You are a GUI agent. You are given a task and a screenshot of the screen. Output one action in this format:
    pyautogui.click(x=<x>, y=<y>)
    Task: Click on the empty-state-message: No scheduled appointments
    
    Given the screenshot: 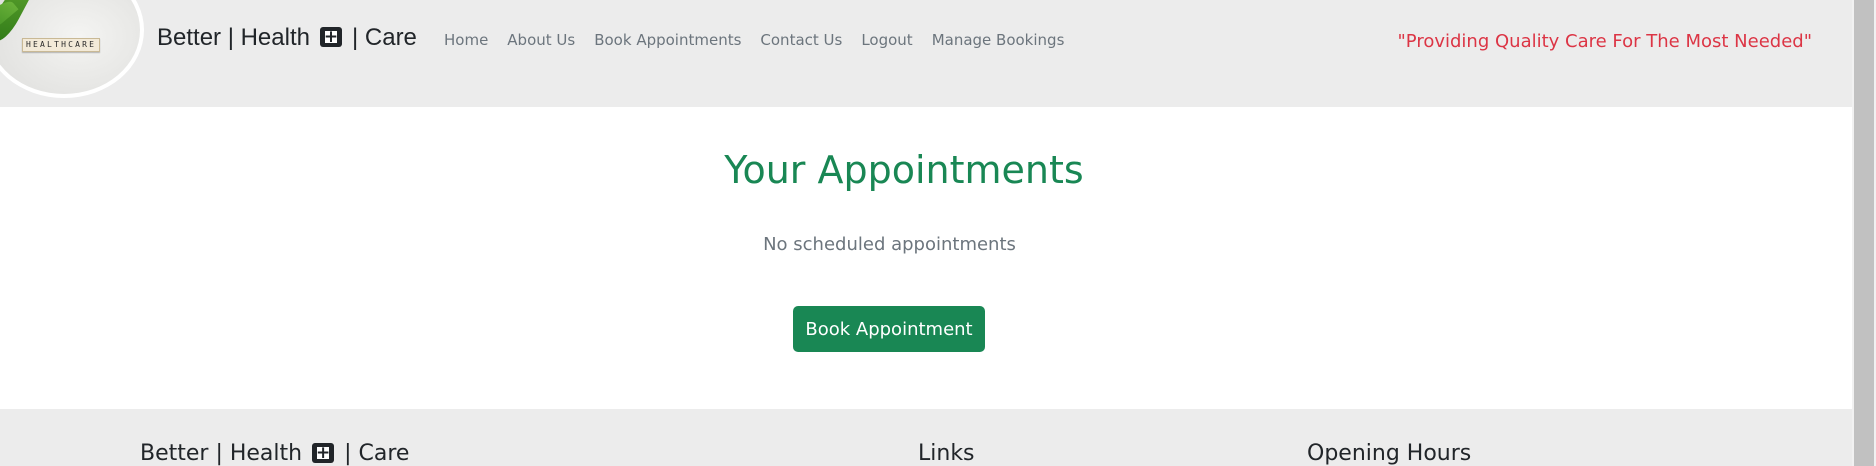 What is the action you would take?
    pyautogui.click(x=889, y=244)
    